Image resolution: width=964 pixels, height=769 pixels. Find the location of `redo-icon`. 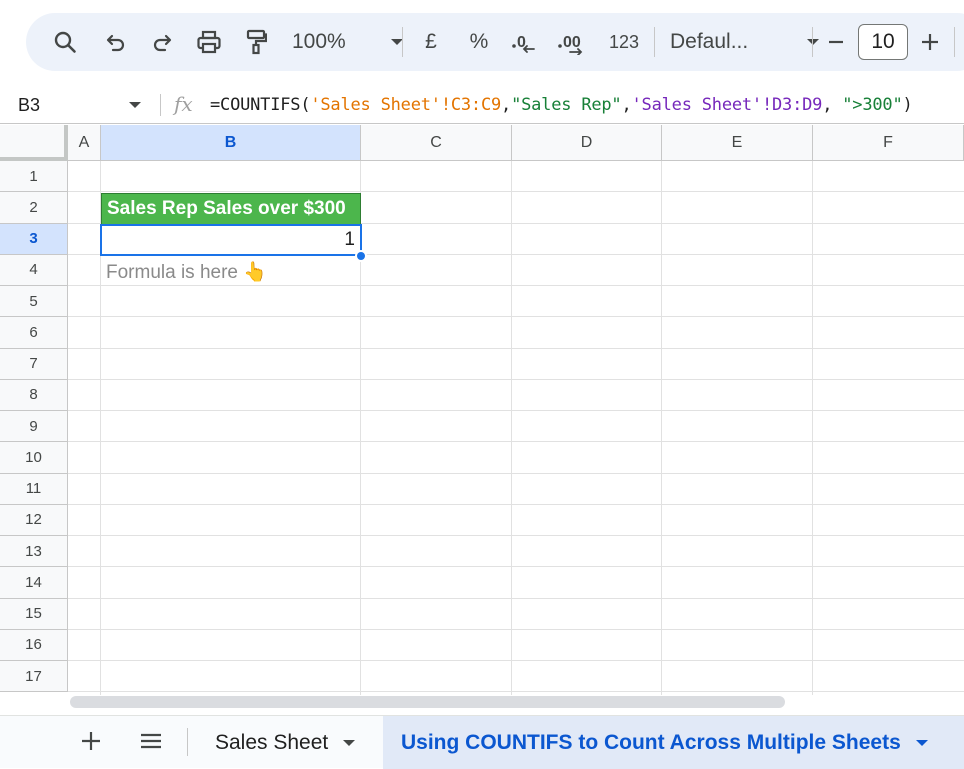

redo-icon is located at coordinates (162, 42).